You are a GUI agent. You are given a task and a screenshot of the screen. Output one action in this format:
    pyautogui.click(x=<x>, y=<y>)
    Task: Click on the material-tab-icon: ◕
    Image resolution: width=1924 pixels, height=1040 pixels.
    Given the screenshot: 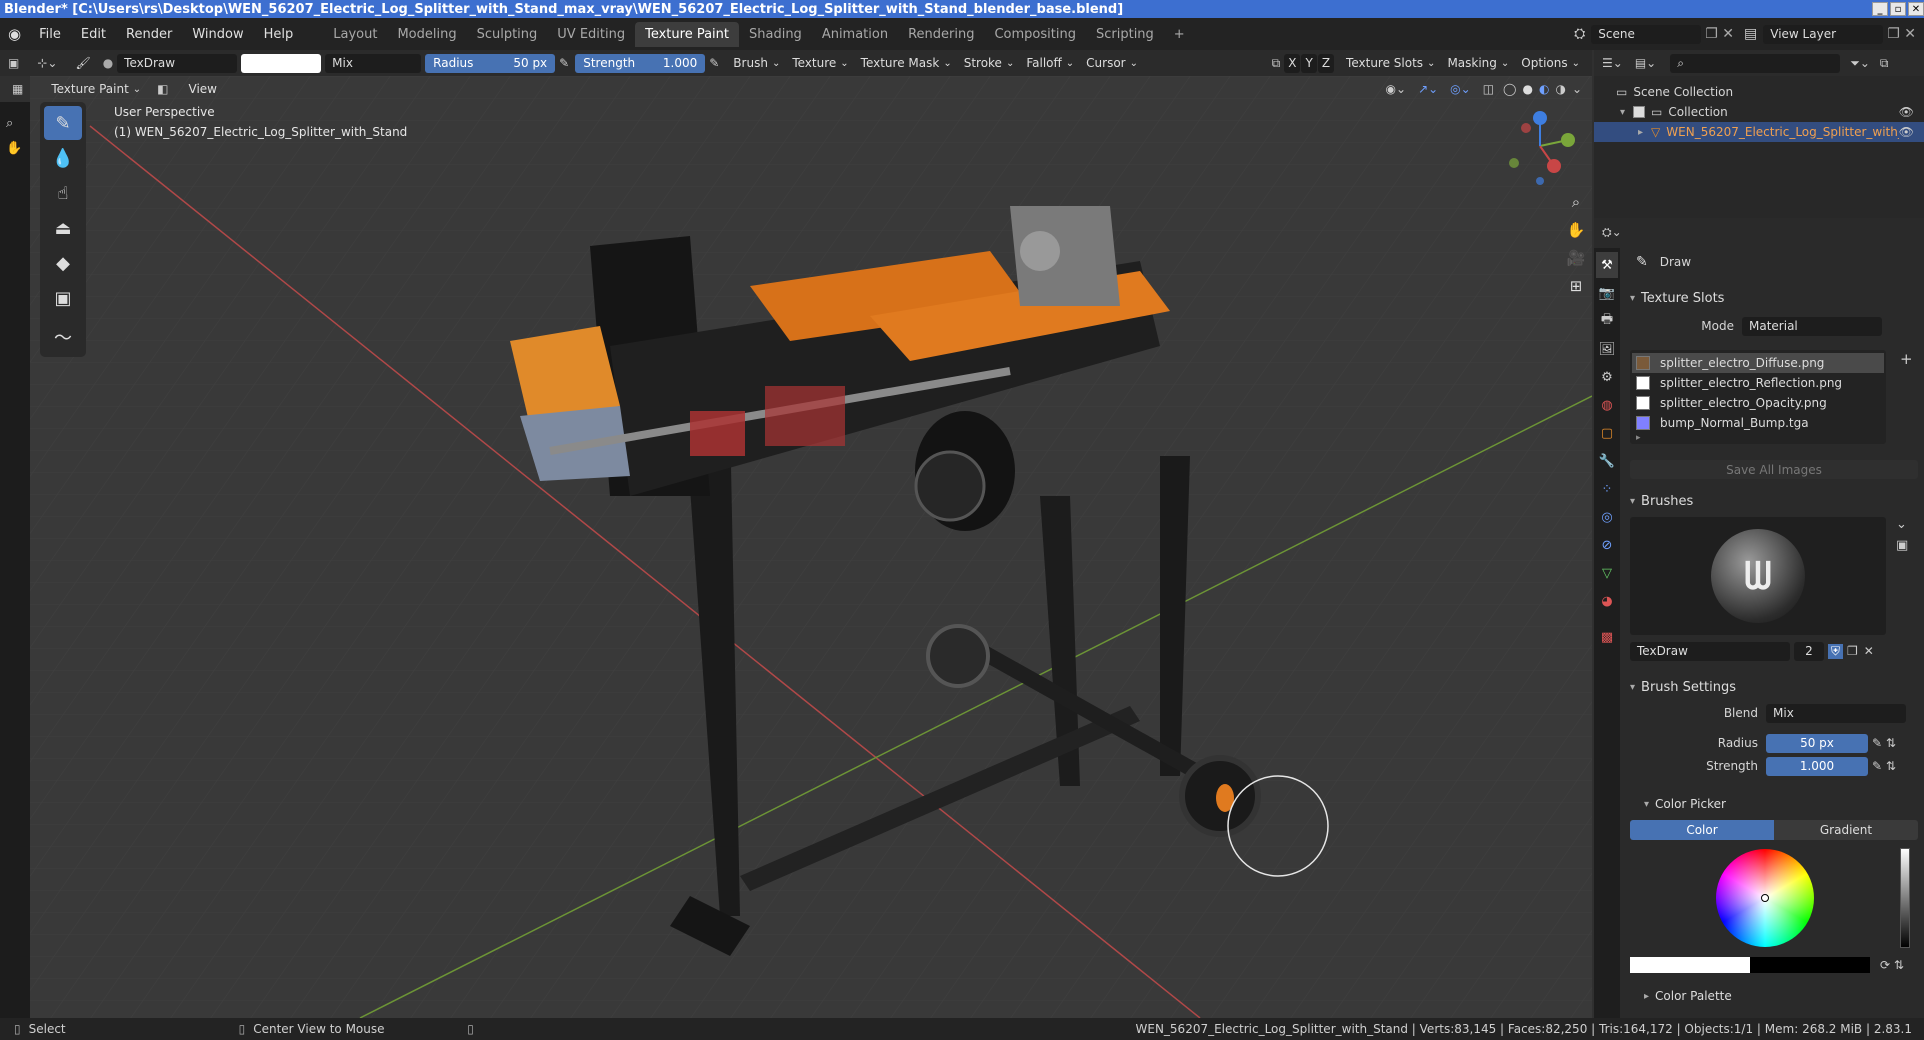 What is the action you would take?
    pyautogui.click(x=1607, y=601)
    